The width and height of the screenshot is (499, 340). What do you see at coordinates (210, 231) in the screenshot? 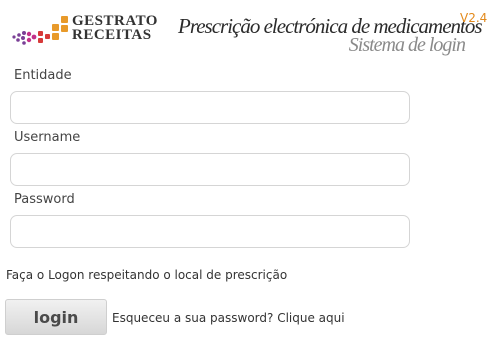
I see `password-input` at bounding box center [210, 231].